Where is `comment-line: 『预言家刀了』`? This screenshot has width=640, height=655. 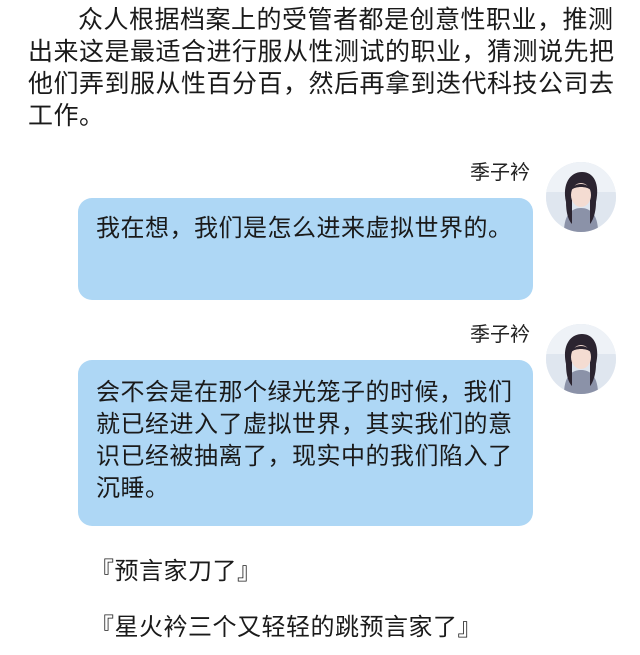 comment-line: 『预言家刀了』 is located at coordinates (176, 571).